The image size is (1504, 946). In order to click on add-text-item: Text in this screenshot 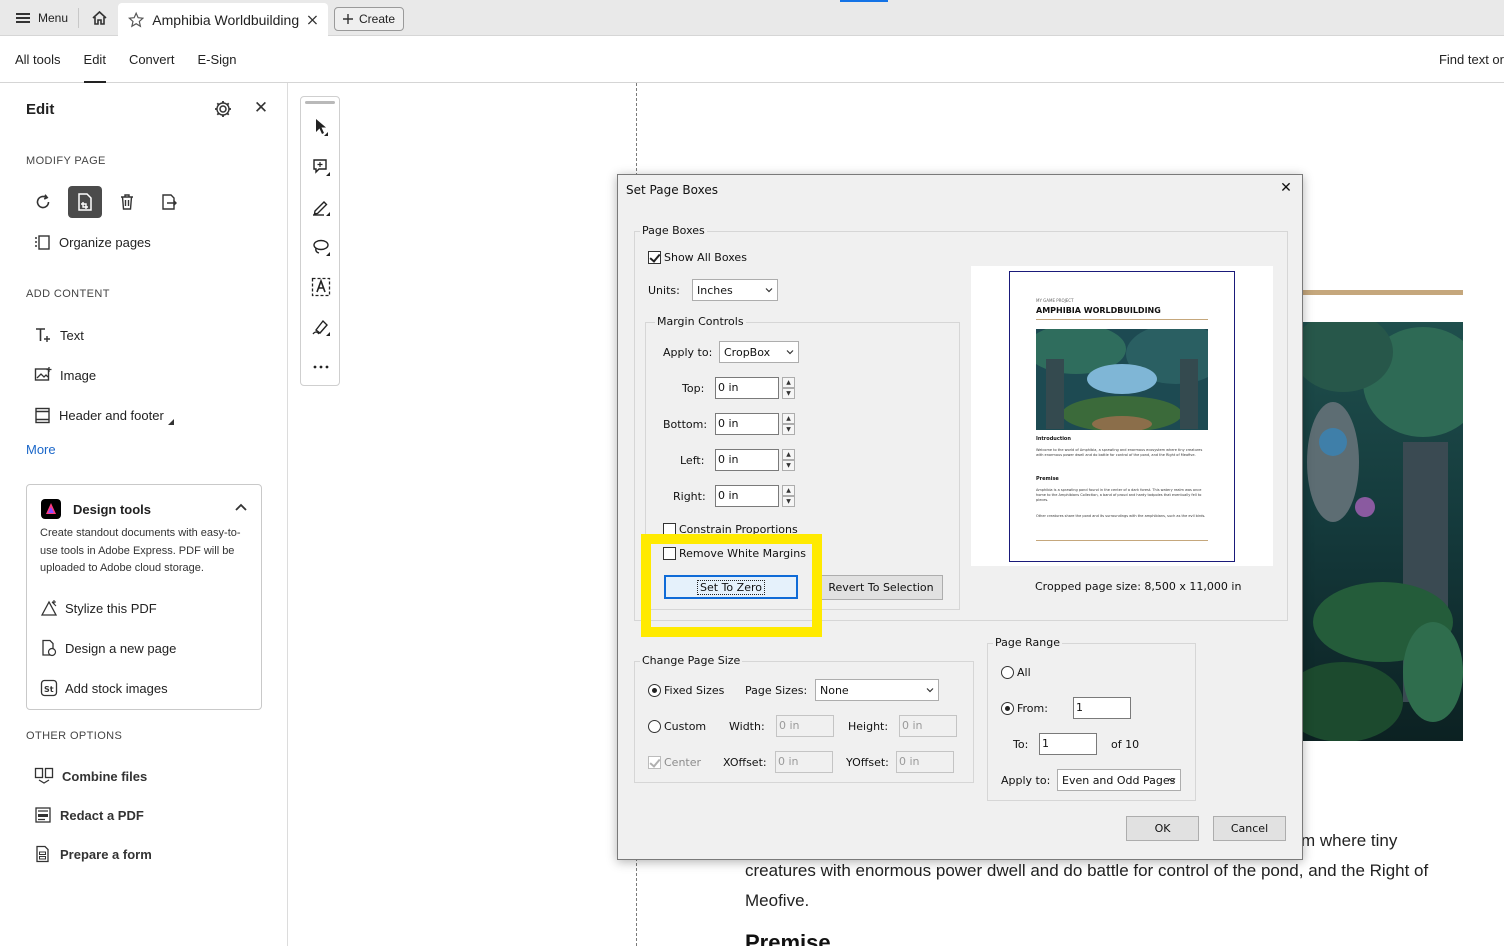, I will do `click(59, 335)`.